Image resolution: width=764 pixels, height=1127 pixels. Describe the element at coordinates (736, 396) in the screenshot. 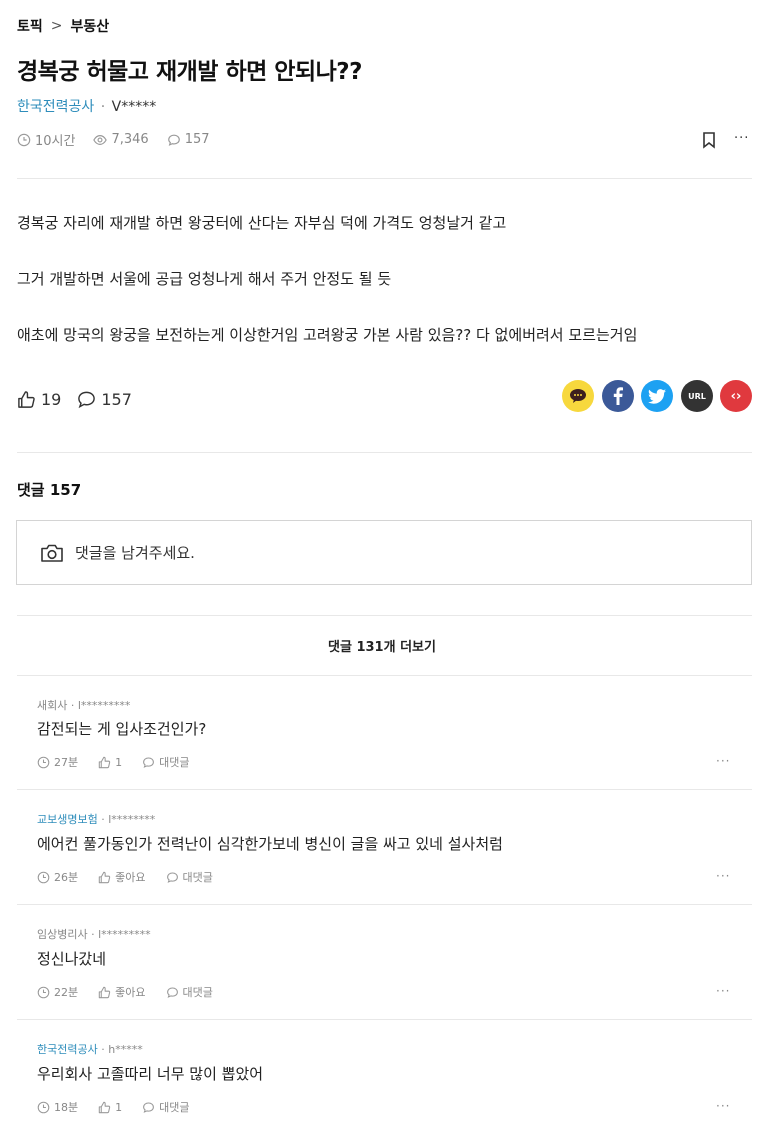

I see `share-embed-button: ‹›` at that location.